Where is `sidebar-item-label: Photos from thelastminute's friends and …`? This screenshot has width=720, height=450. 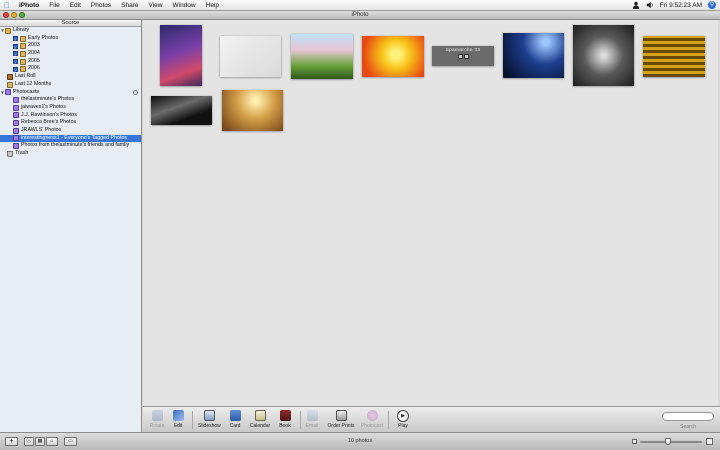
sidebar-item-label: Photos from thelastminute's friends and … is located at coordinates (75, 145).